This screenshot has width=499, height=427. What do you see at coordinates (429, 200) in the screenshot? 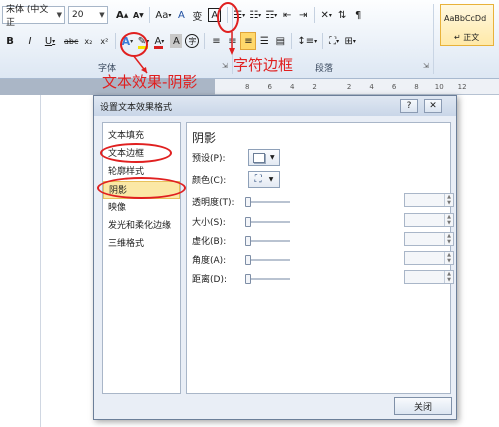
I see `transparency-spinner: ▲ ▼` at bounding box center [429, 200].